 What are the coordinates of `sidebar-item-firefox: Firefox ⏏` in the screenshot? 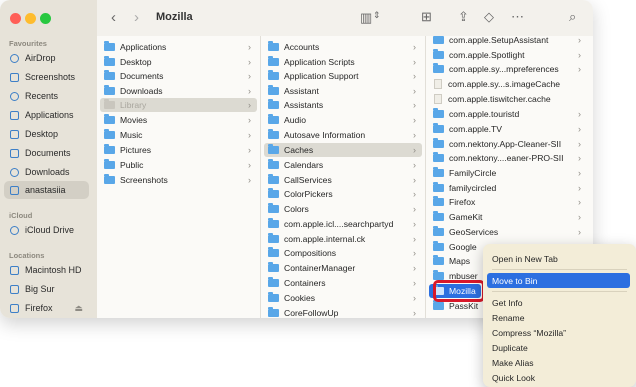 It's located at (46, 308).